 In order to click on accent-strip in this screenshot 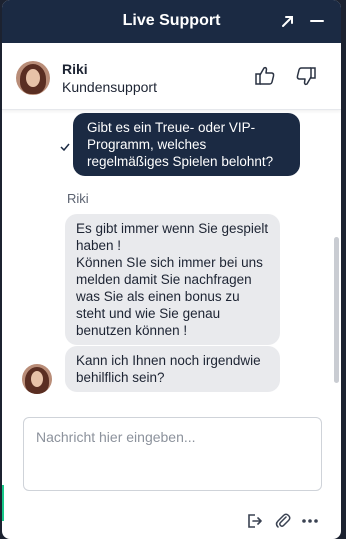, I will do `click(3, 503)`.